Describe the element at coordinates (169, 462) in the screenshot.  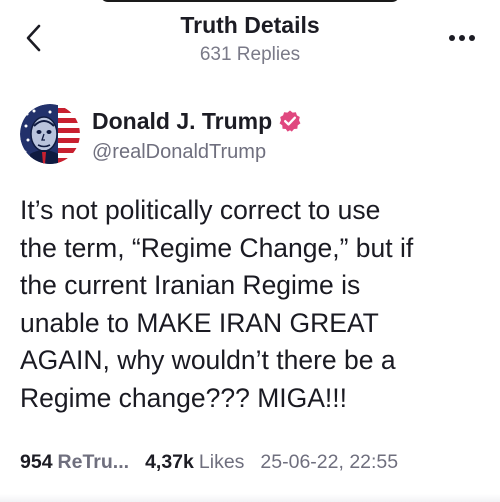
I see `likes-count: 4,37k` at that location.